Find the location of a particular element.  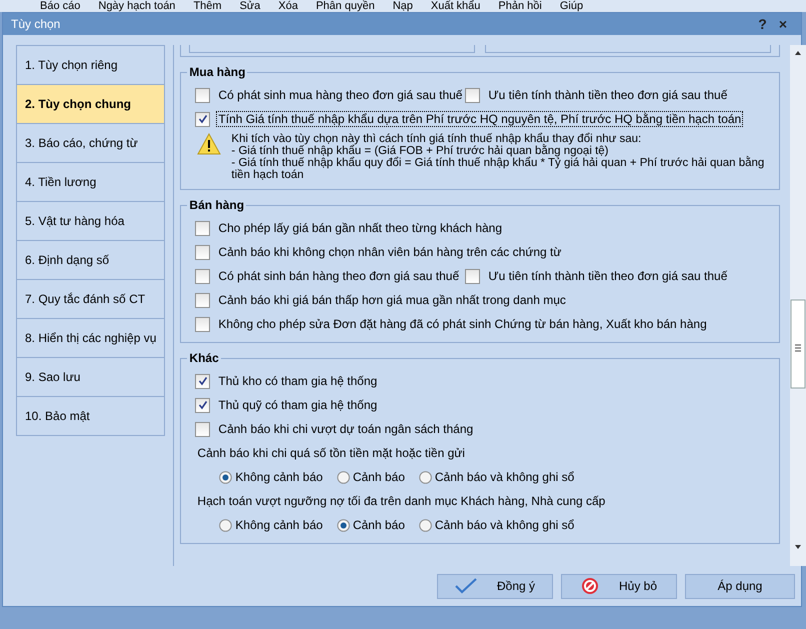

checkbox-label: Cảnh báo khi chi vượt dự toán ngân sách tháng is located at coordinates (345, 429).